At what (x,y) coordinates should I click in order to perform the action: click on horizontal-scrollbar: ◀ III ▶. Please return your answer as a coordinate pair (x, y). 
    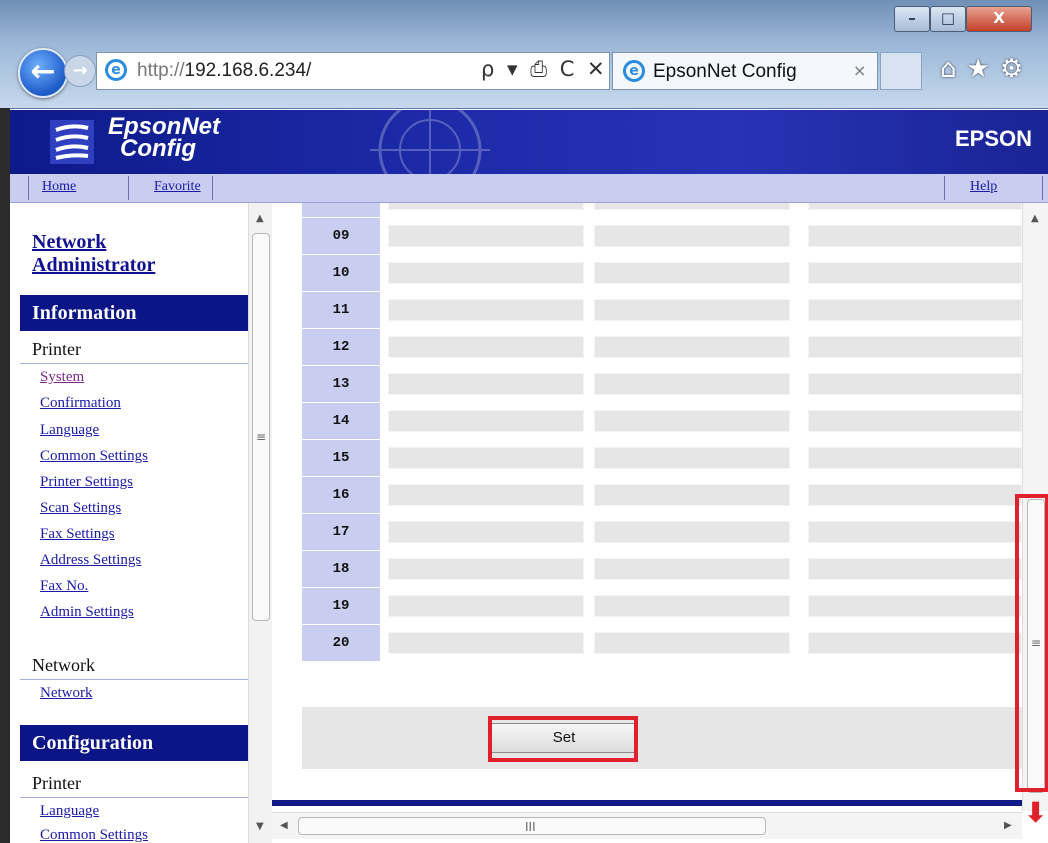
    Looking at the image, I should click on (647, 825).